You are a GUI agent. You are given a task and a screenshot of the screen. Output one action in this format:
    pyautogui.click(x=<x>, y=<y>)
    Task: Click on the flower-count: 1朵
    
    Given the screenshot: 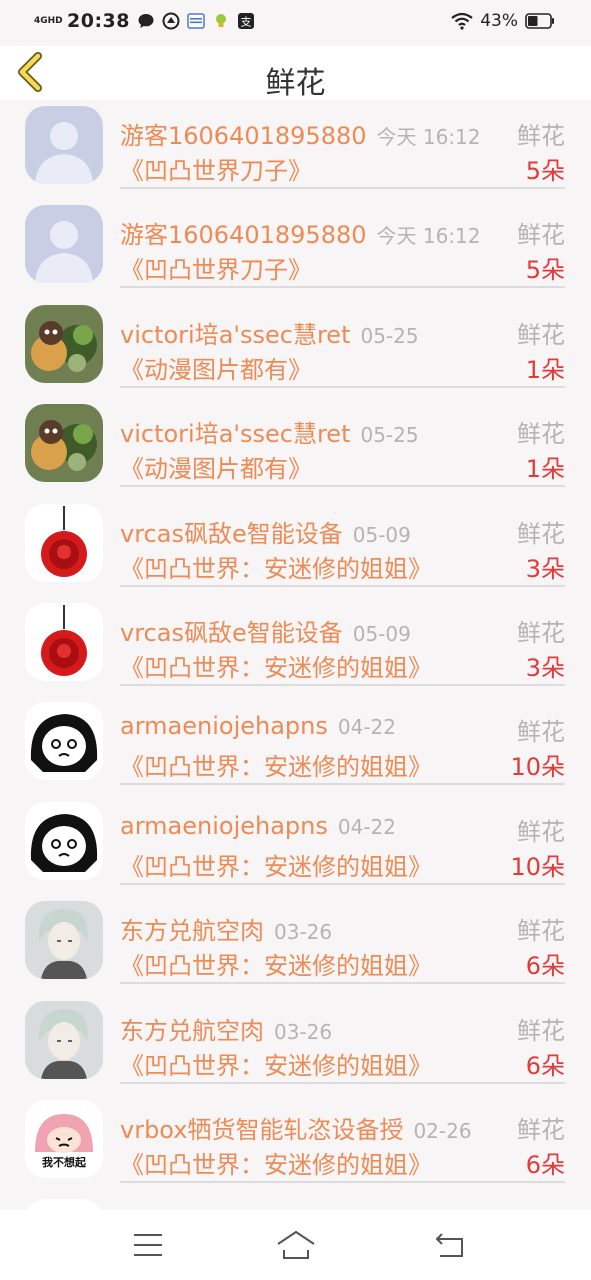 What is the action you would take?
    pyautogui.click(x=545, y=369)
    